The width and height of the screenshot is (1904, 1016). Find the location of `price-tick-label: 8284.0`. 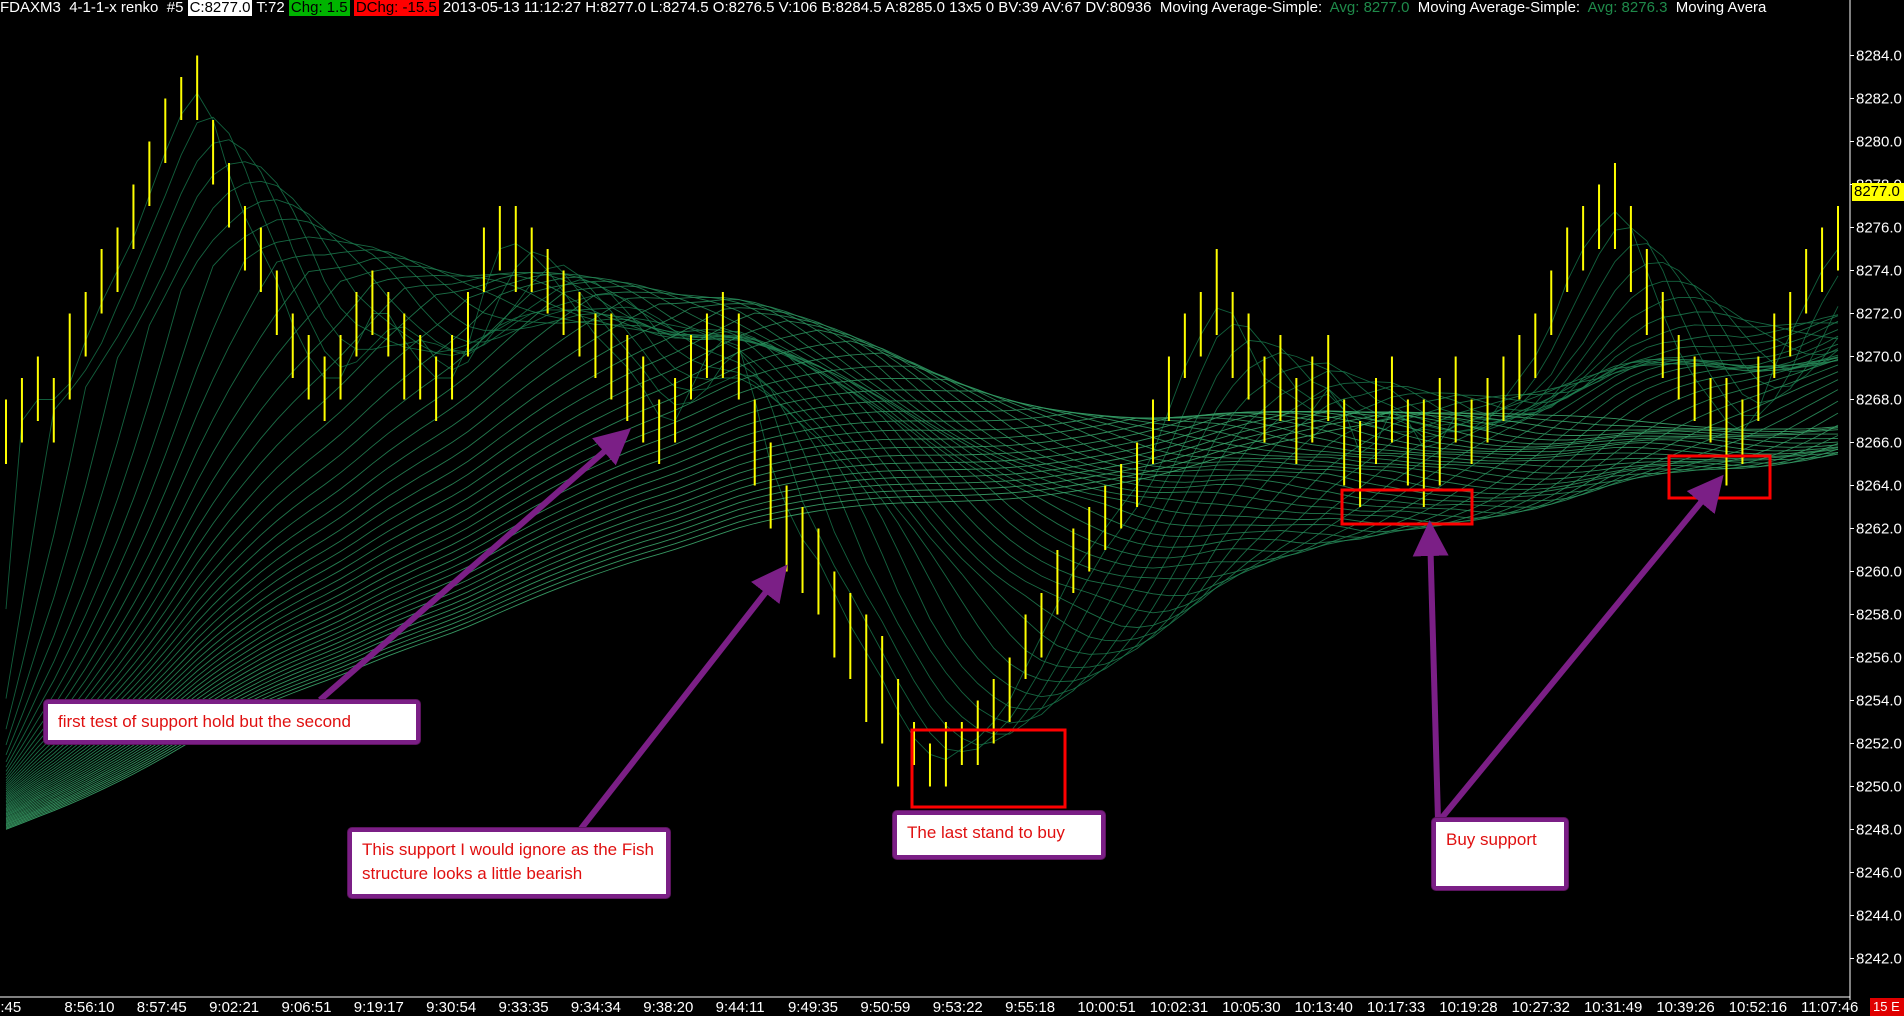

price-tick-label: 8284.0 is located at coordinates (1879, 56).